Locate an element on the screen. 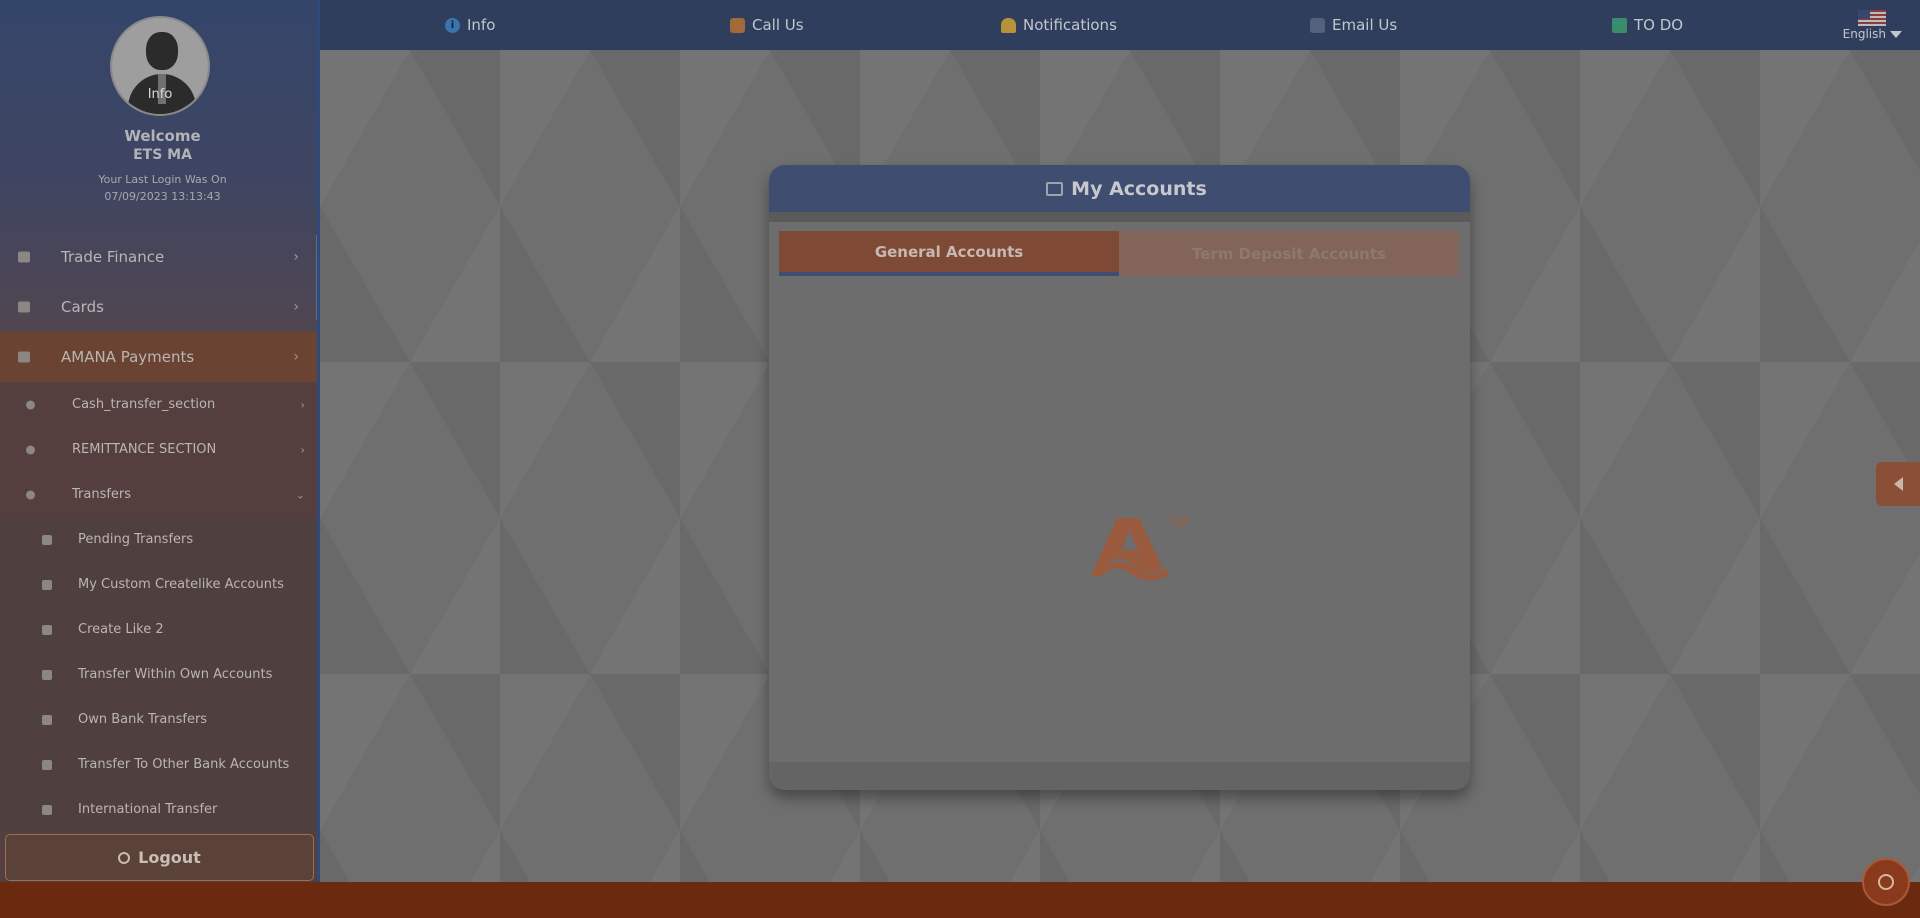 Image resolution: width=1920 pixels, height=918 pixels. sidebar-item-label: REMITTANCE SECTION is located at coordinates (144, 449).